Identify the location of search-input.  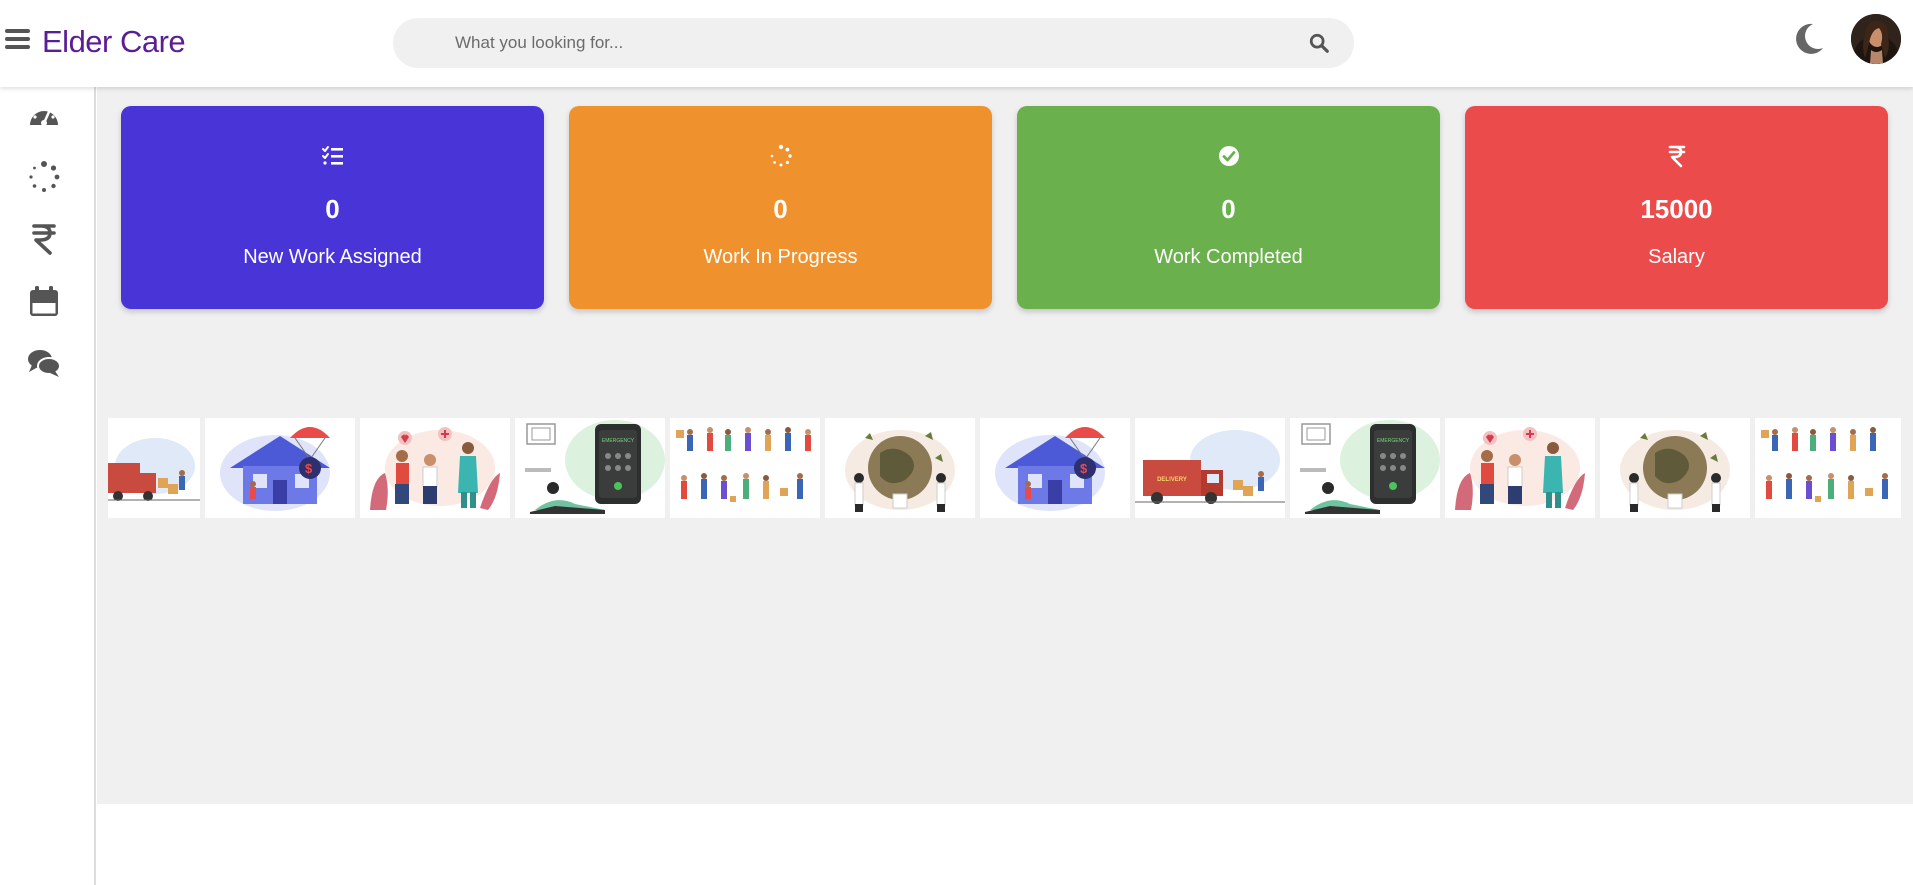
(865, 43).